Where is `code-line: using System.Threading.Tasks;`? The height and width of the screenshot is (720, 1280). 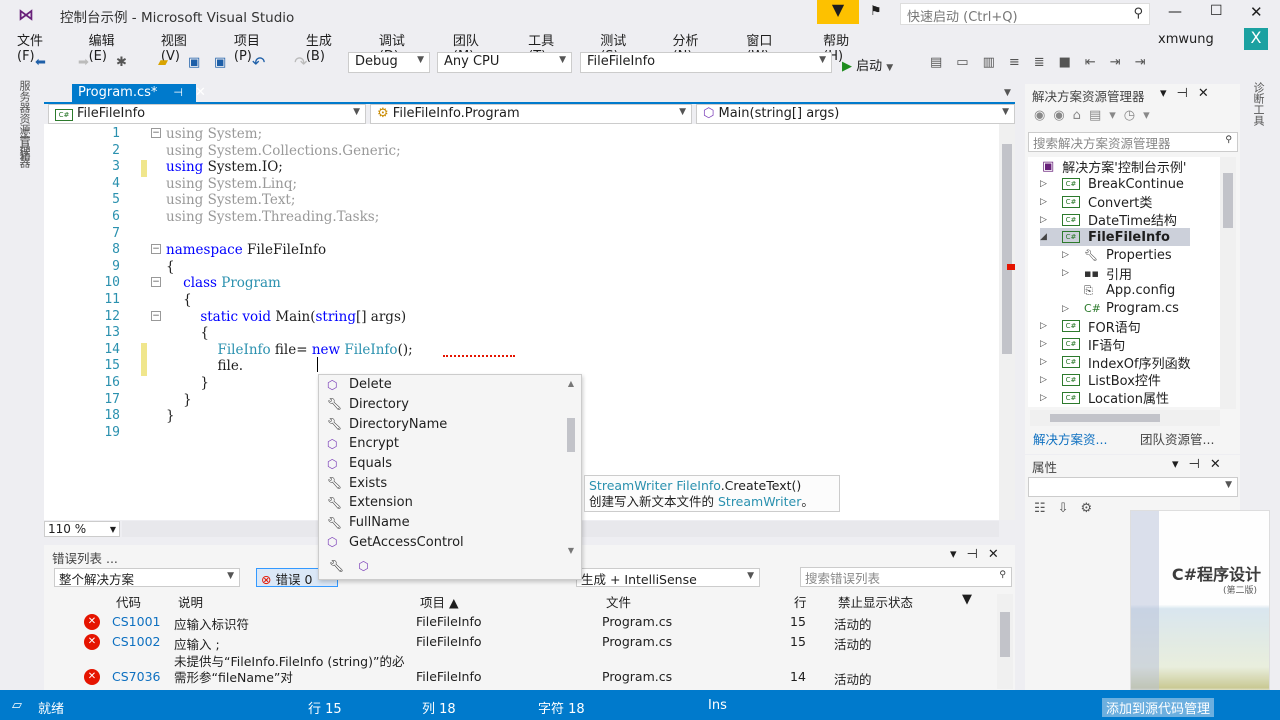
code-line: using System.Threading.Tasks; is located at coordinates (272, 217).